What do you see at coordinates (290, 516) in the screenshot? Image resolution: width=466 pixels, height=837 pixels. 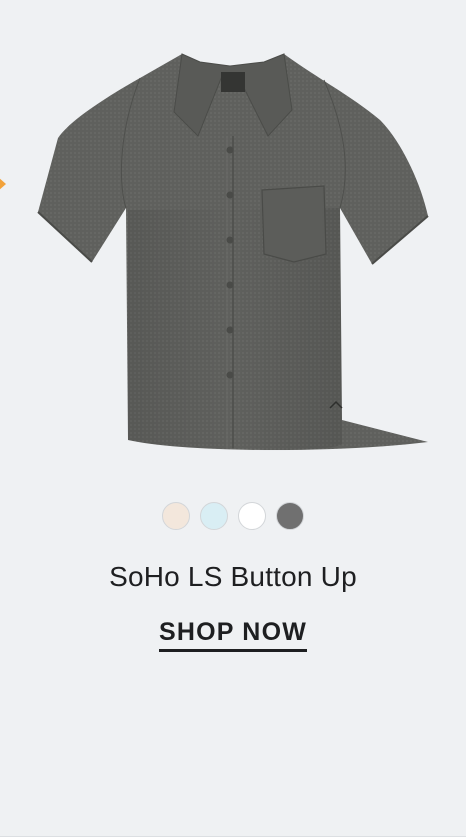 I see `swatch-charcoal` at bounding box center [290, 516].